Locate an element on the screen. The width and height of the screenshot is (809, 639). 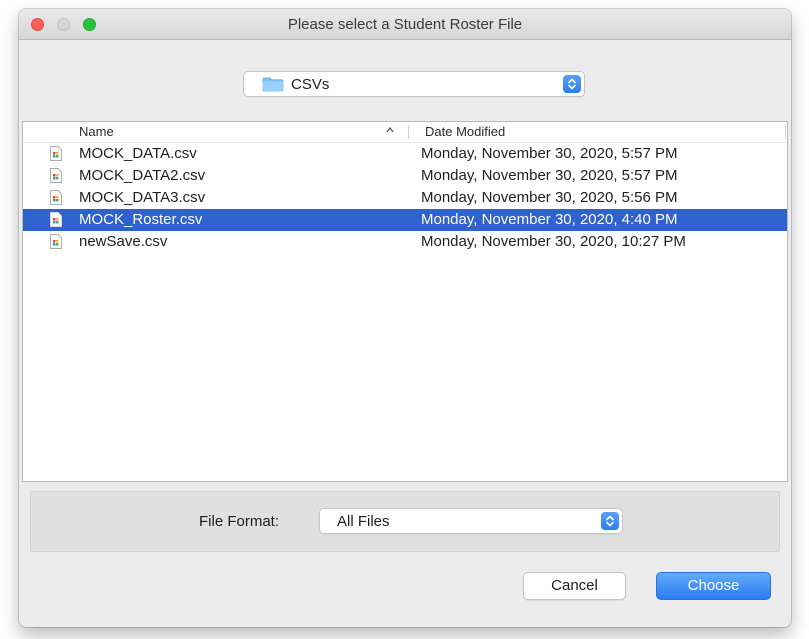
sort-ascending-icon is located at coordinates (390, 131).